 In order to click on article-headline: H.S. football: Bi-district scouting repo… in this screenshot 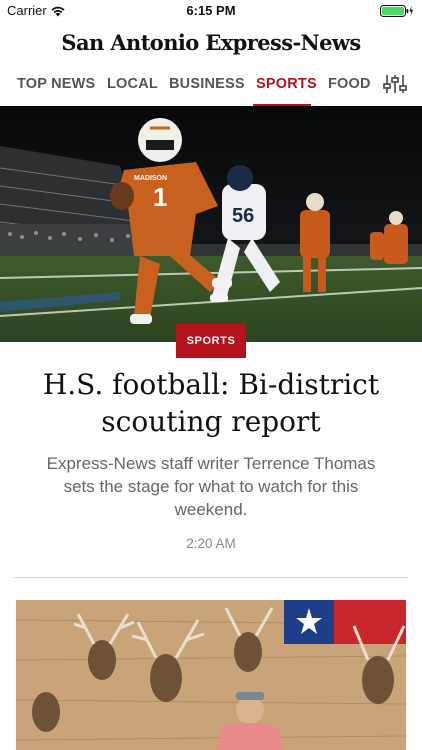, I will do `click(211, 403)`.